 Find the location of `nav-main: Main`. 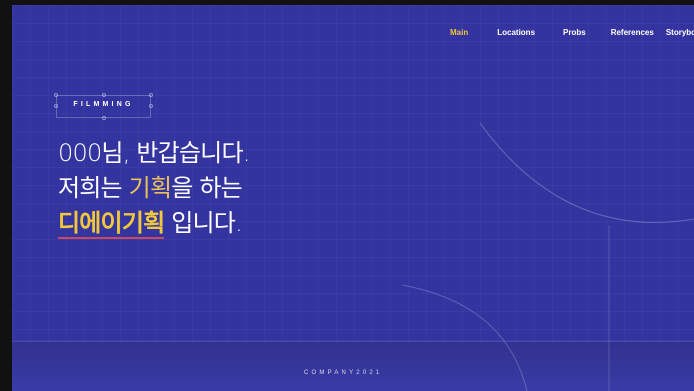

nav-main: Main is located at coordinates (459, 32).